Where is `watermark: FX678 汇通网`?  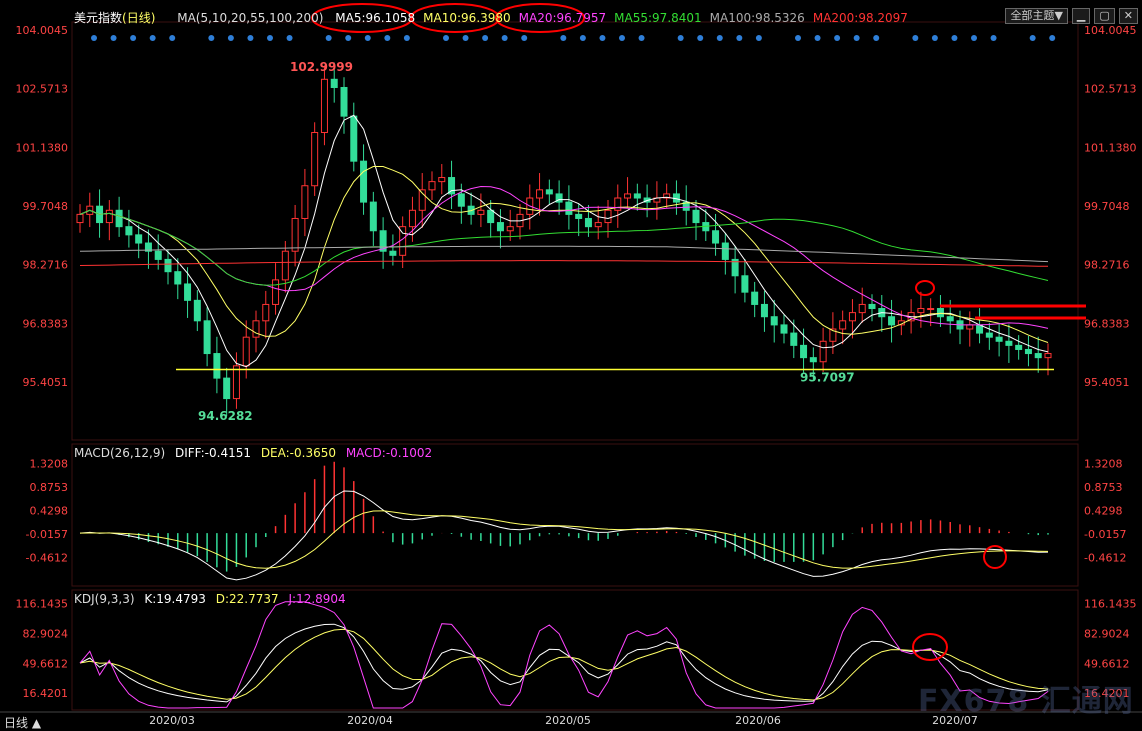 watermark: FX678 汇通网 is located at coordinates (1026, 701).